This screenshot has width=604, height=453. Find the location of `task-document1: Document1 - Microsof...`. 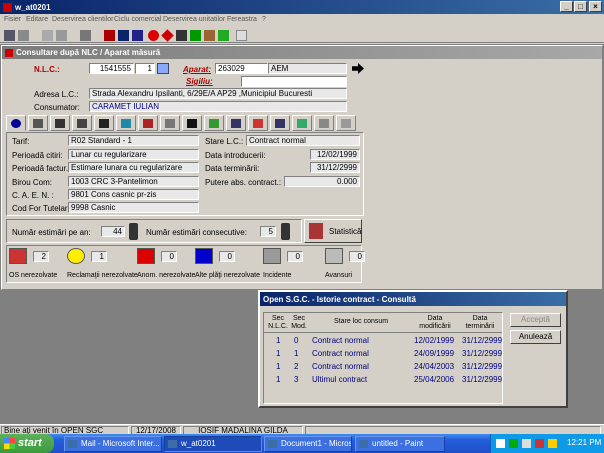

task-document1: Document1 - Microsof... is located at coordinates (308, 444).